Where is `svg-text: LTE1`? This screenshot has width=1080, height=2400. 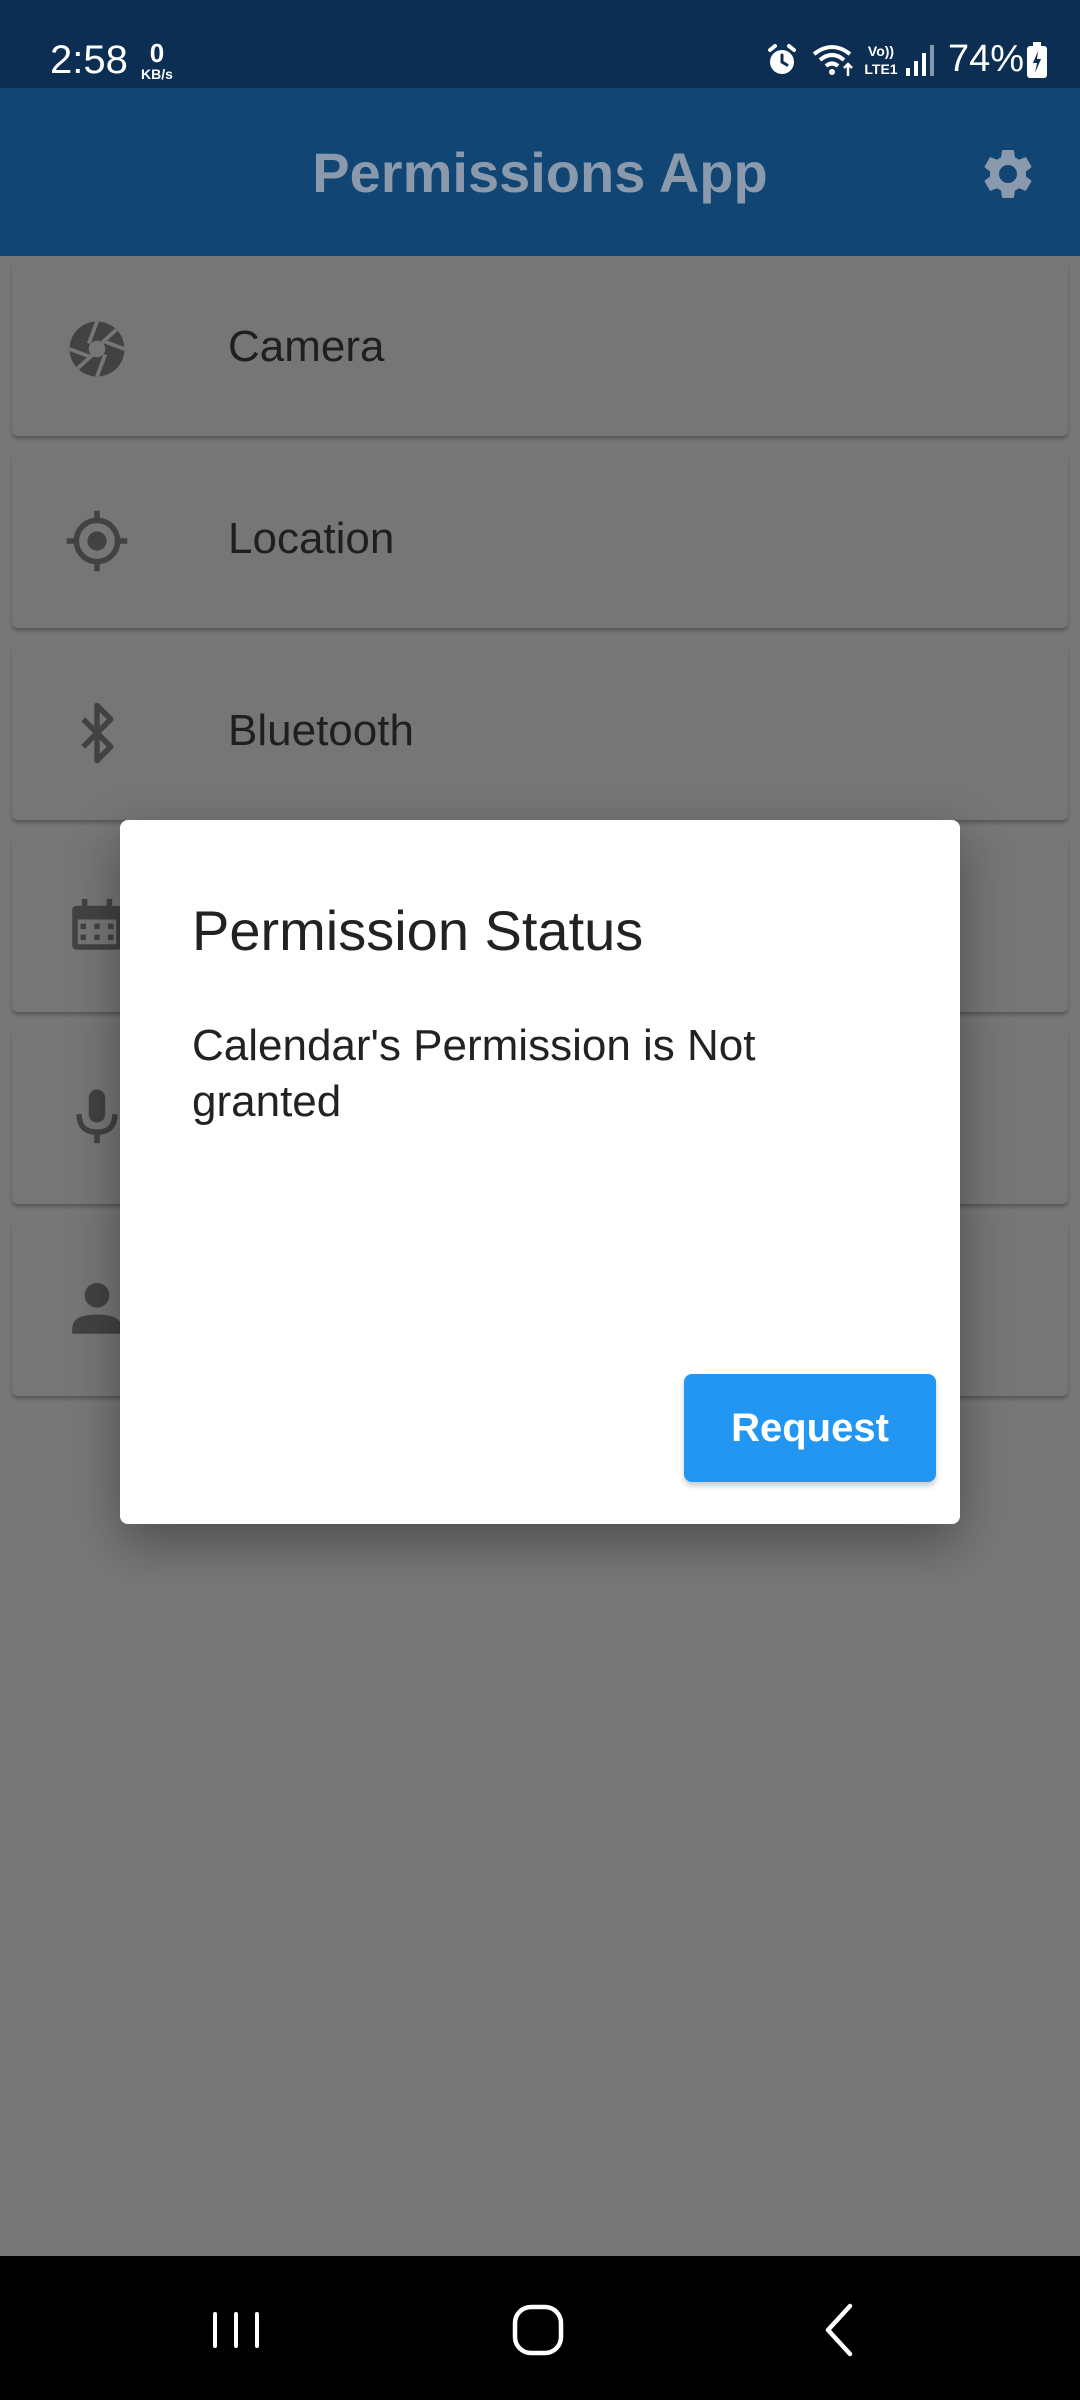 svg-text: LTE1 is located at coordinates (880, 69).